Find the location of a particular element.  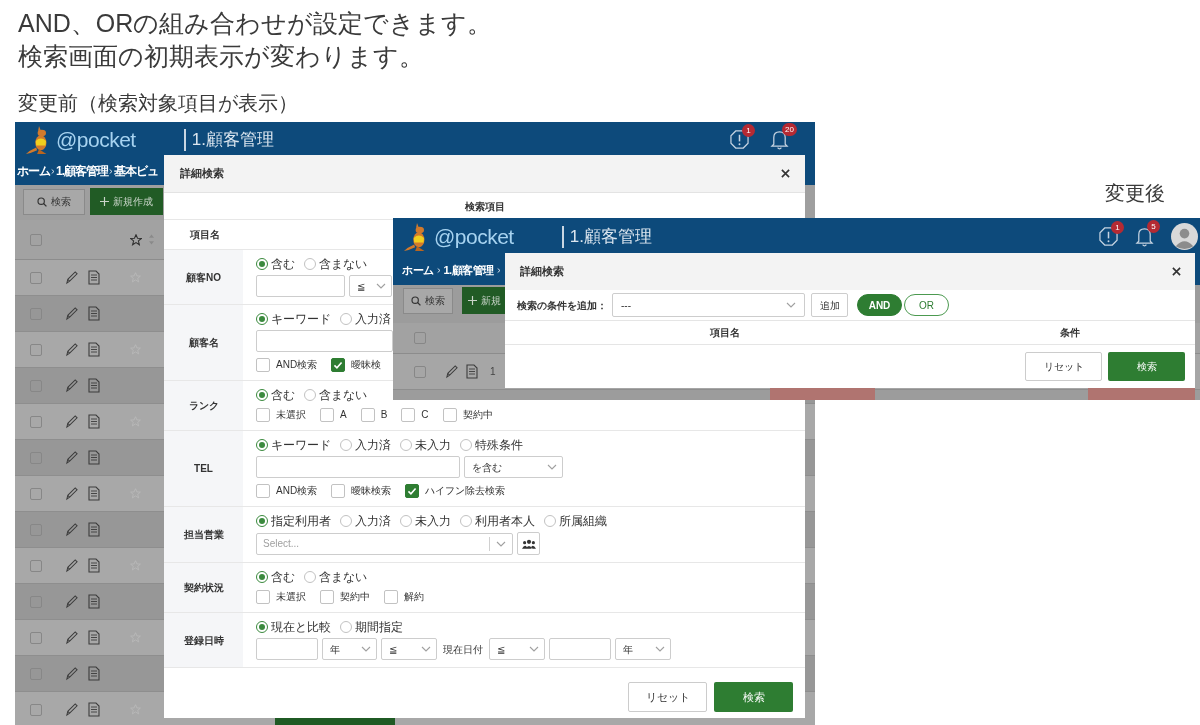

checkbox-option: 契約中 is located at coordinates (467, 414).